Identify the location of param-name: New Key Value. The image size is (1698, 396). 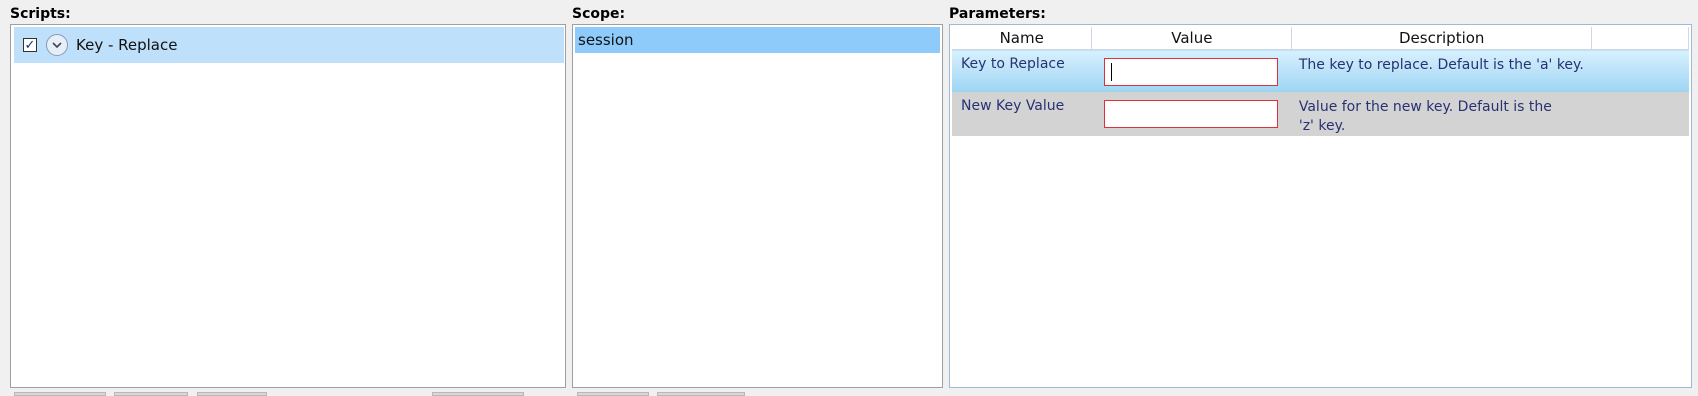
(1022, 113).